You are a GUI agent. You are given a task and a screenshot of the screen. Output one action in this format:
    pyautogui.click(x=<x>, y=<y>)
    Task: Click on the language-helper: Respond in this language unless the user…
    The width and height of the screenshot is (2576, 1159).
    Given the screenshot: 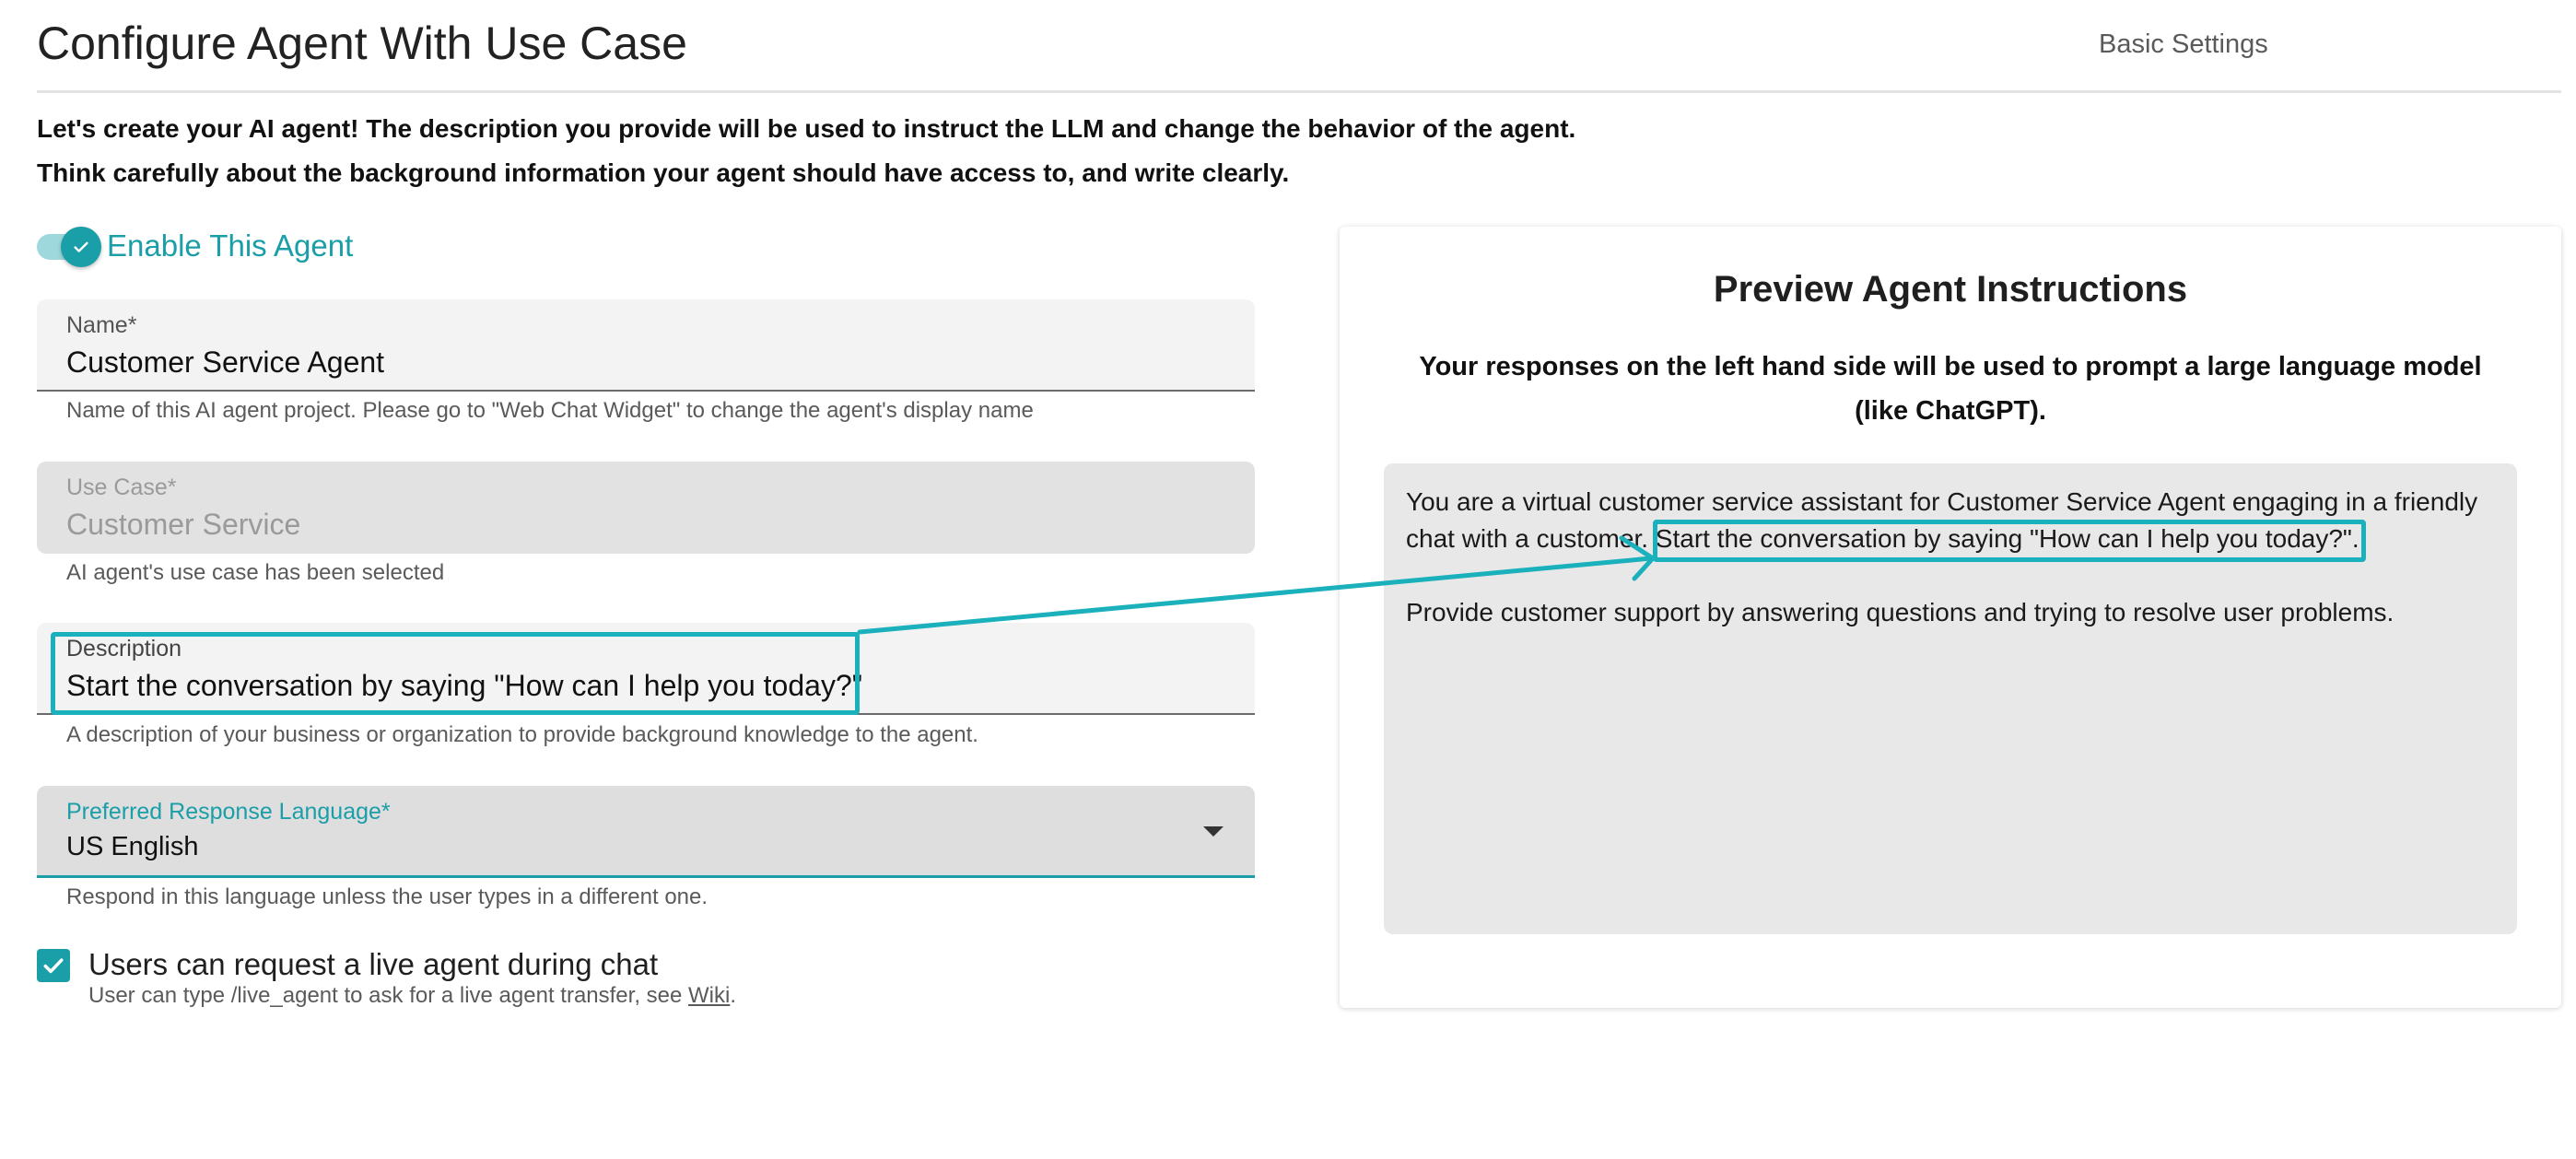 What is the action you would take?
    pyautogui.click(x=387, y=896)
    